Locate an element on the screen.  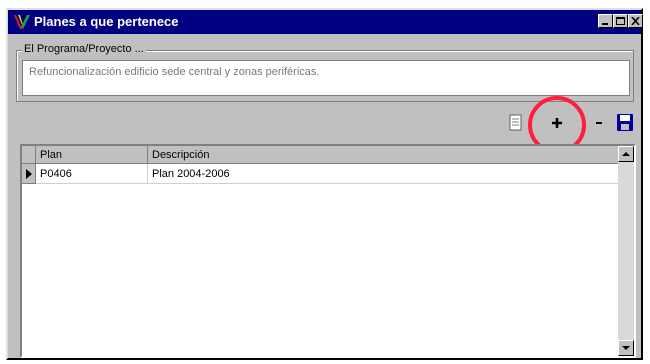
close-icon is located at coordinates (635, 21).